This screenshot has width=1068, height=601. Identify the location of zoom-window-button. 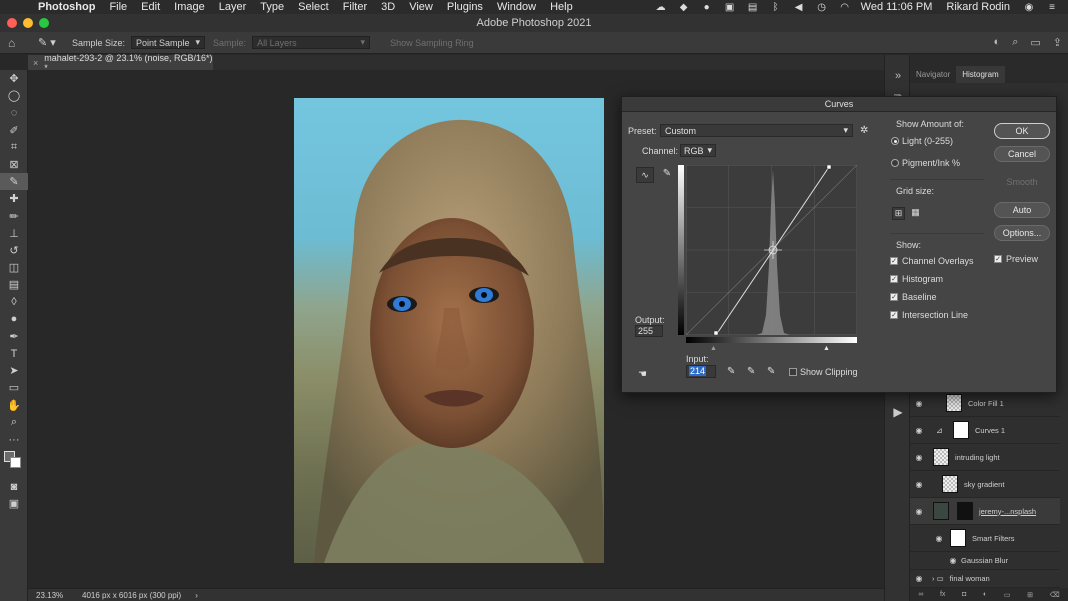
(44, 23).